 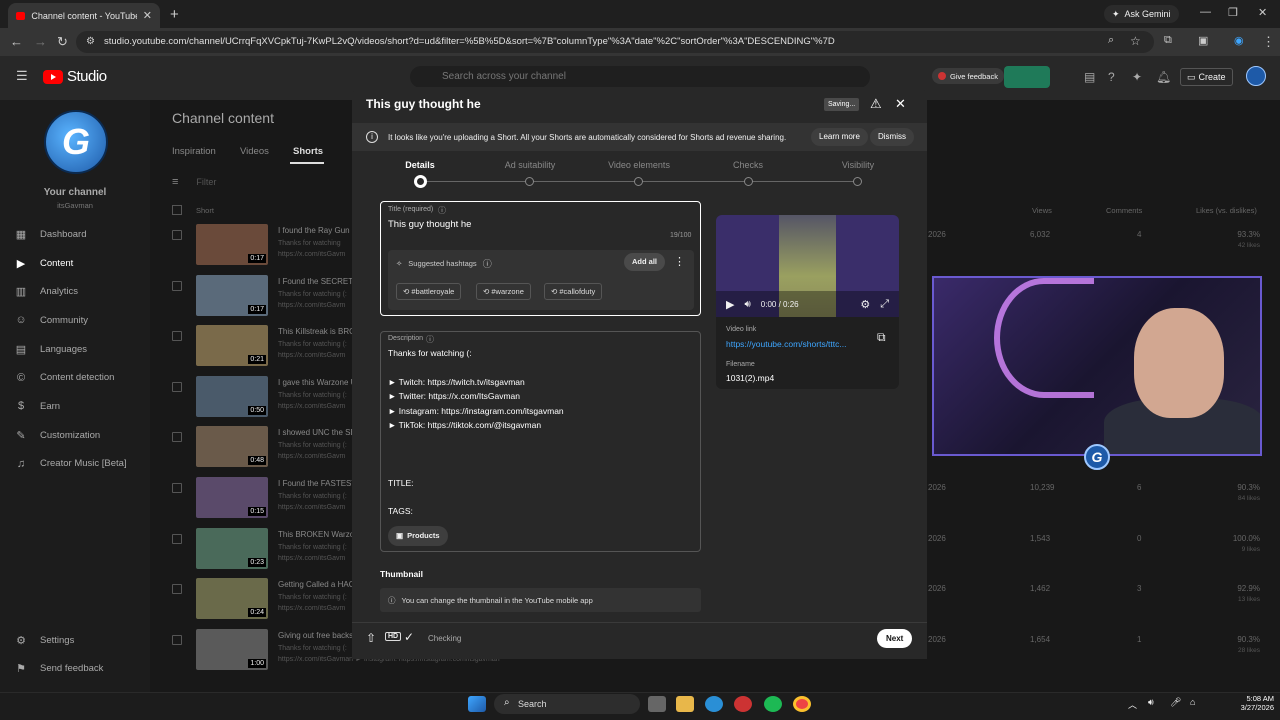 I want to click on edge-icon, so click(x=714, y=704).